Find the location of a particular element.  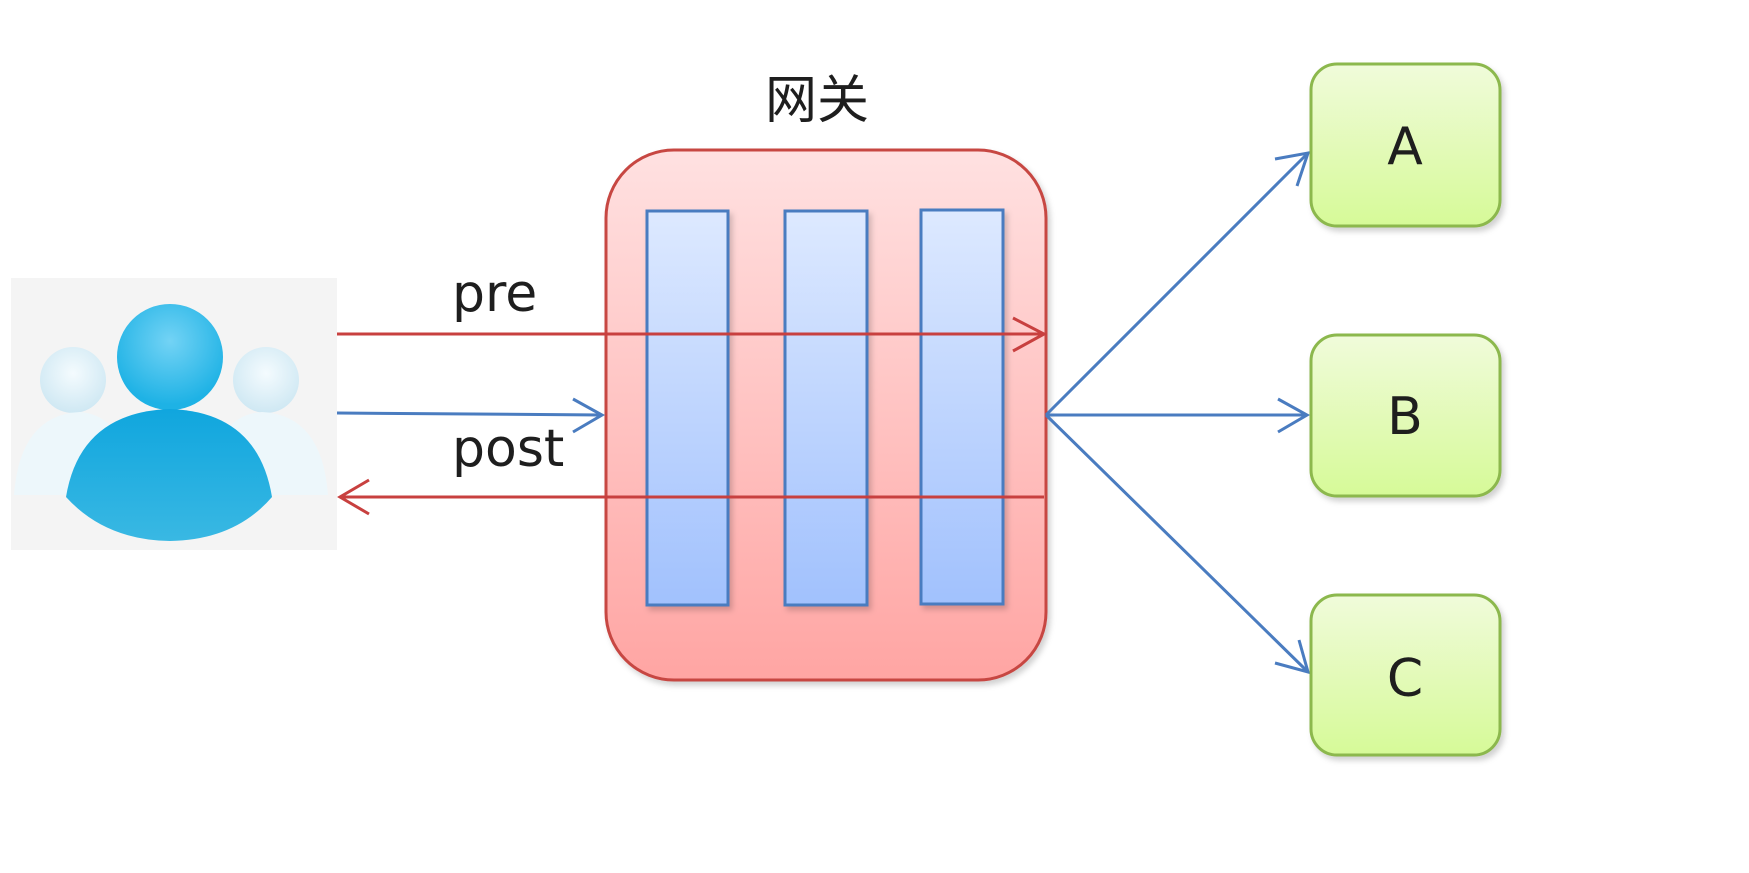

gateway-title: 网关 is located at coordinates (817, 101).